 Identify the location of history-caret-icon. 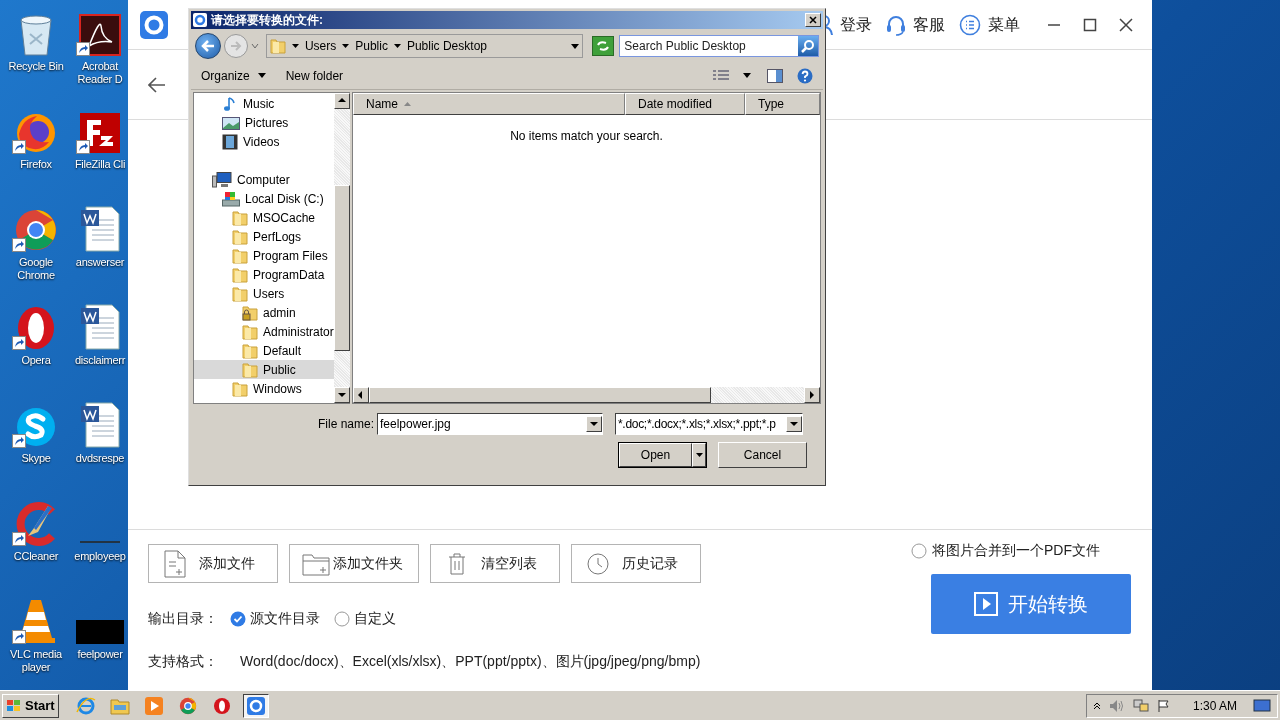
(254, 46).